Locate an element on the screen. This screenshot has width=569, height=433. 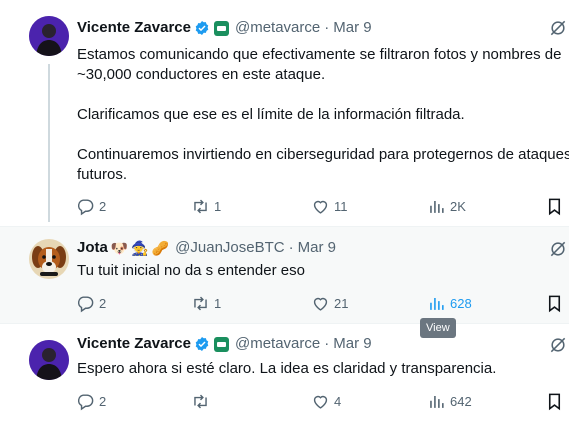
like-button: 21 is located at coordinates (329, 303).